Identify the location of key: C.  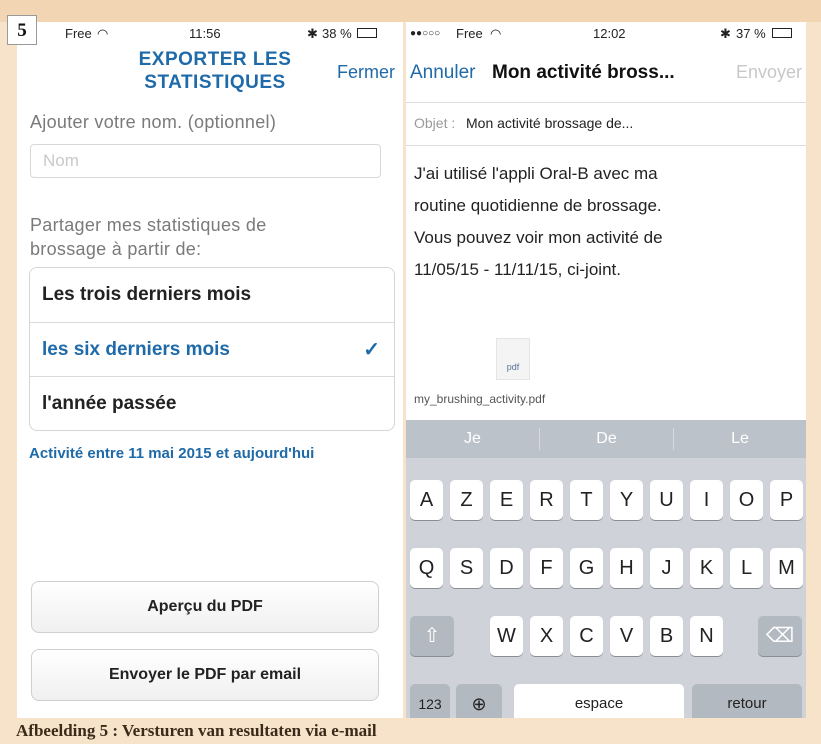
(586, 636).